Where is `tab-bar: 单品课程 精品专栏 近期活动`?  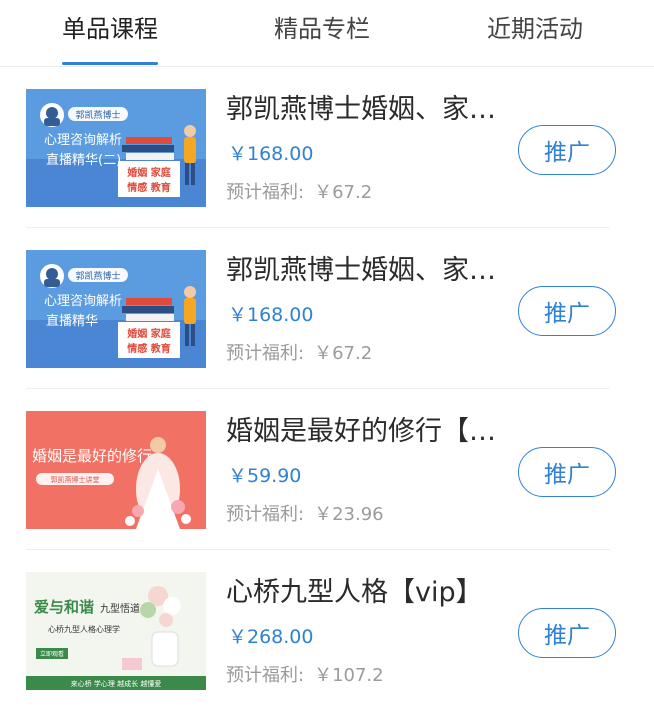
tab-bar: 单品课程 精品专栏 近期活动 is located at coordinates (327, 33).